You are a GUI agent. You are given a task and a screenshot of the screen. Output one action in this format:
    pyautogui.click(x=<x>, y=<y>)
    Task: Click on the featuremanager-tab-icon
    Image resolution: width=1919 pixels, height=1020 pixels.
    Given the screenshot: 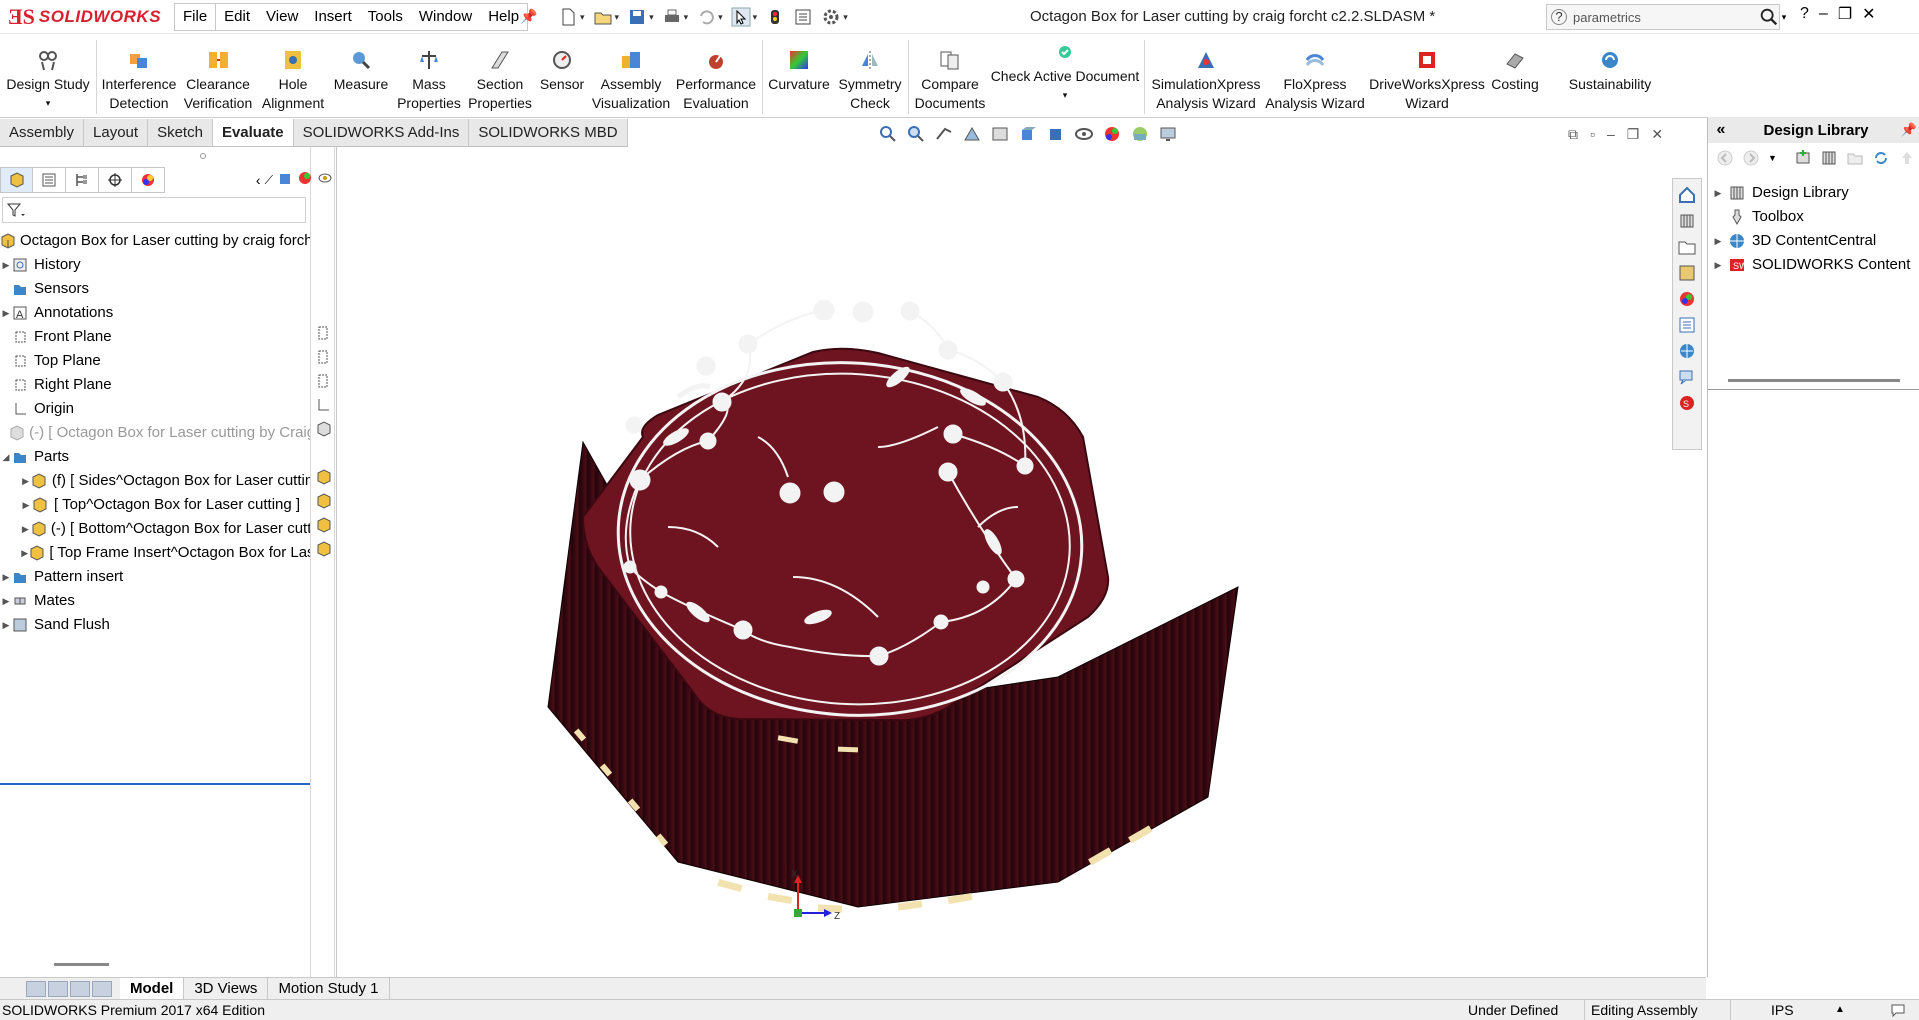 What is the action you would take?
    pyautogui.click(x=16, y=180)
    